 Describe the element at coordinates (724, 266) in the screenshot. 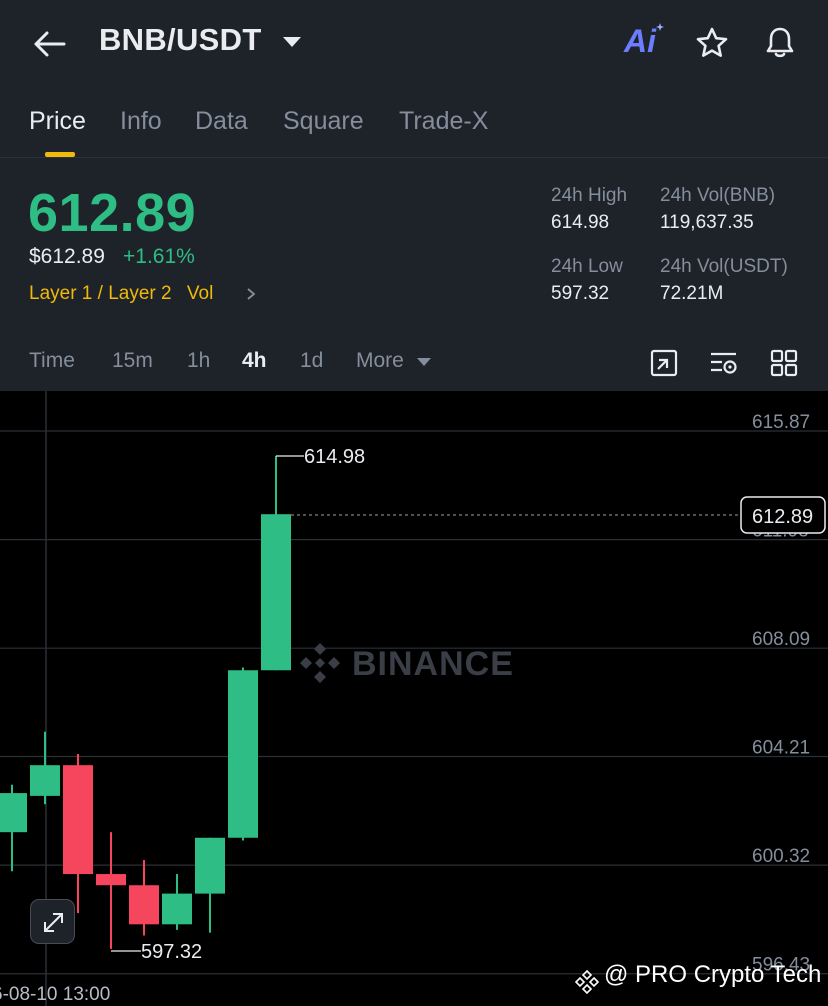

I see `vol-quote-label: 24h Vol(USDT)` at that location.